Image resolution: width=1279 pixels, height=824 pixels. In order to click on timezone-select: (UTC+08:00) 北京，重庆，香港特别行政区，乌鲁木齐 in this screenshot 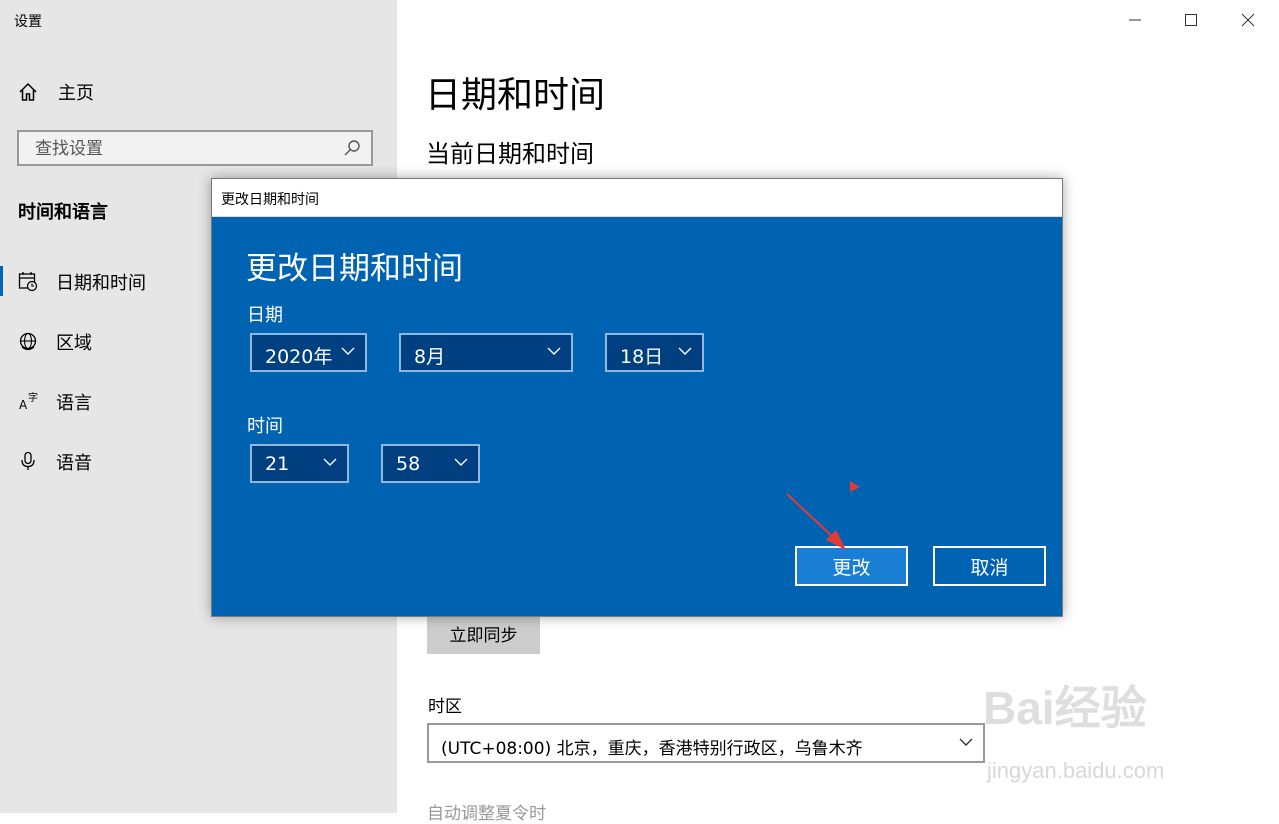, I will do `click(706, 743)`.